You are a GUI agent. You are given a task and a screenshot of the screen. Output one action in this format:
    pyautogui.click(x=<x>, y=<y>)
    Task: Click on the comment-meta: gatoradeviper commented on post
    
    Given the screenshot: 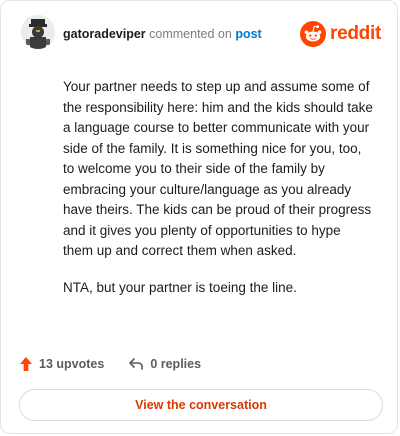 What is the action you would take?
    pyautogui.click(x=162, y=34)
    